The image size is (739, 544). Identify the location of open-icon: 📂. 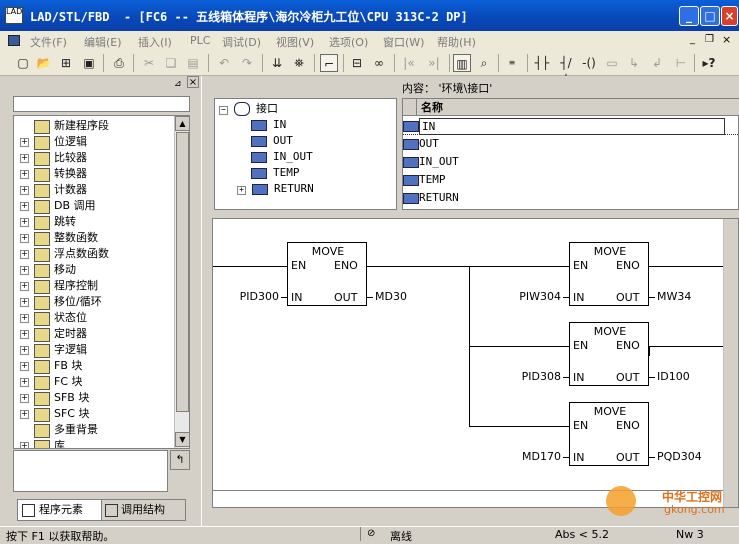
(44, 63).